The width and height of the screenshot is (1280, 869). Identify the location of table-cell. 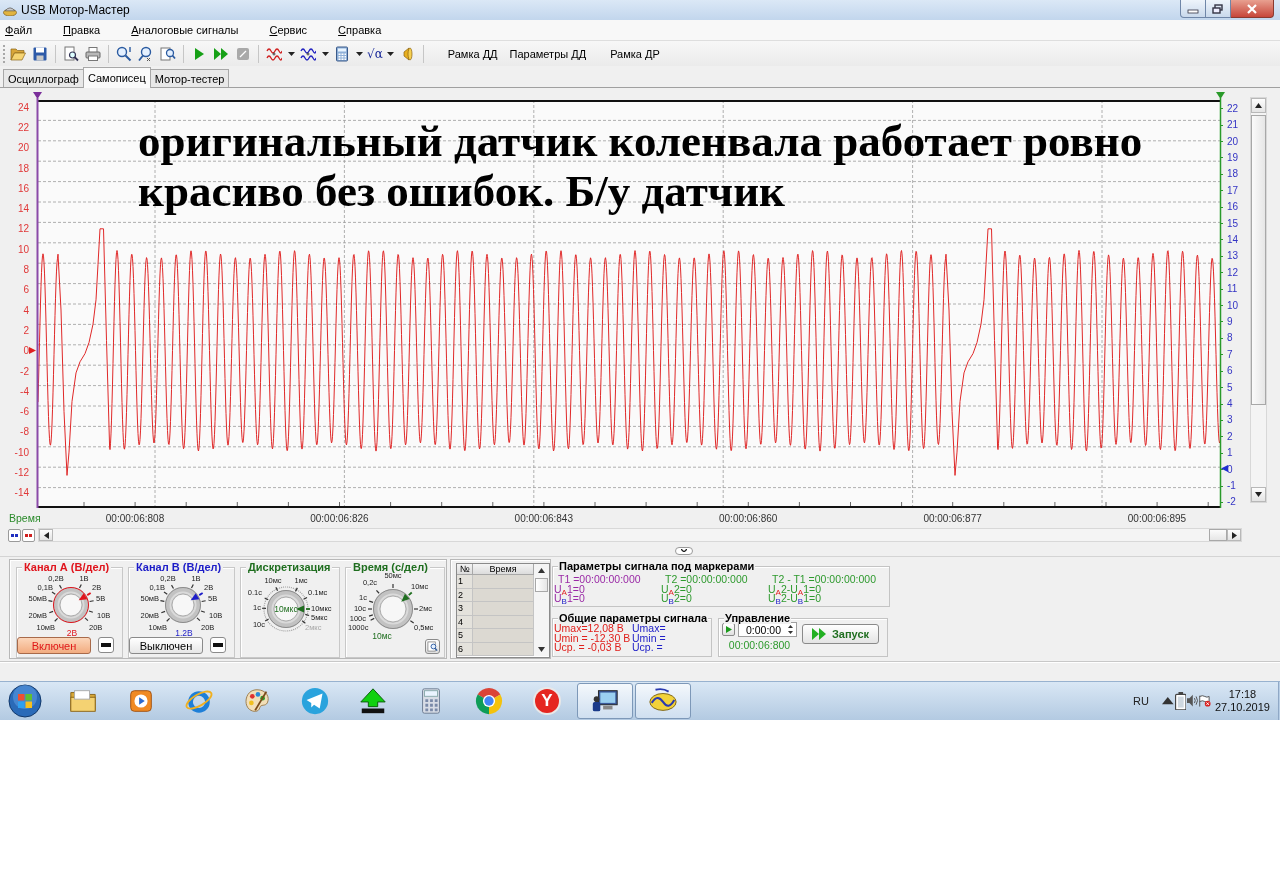
(503, 582).